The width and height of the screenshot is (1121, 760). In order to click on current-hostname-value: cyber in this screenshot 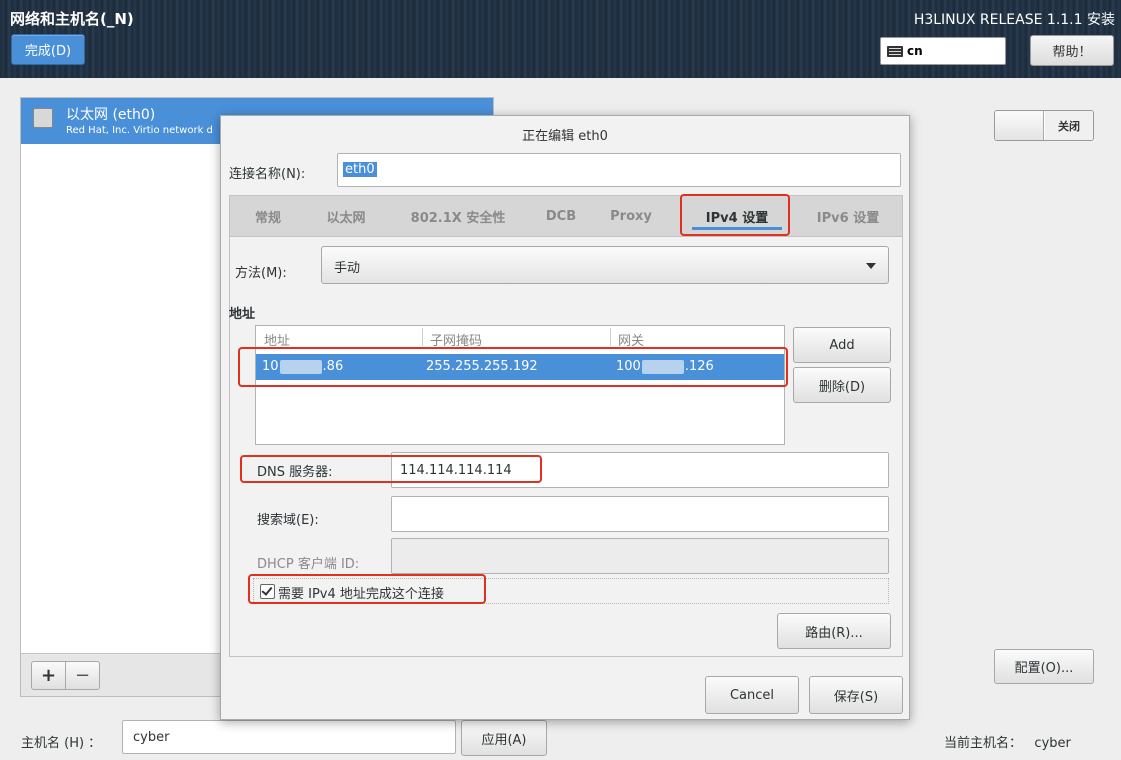, I will do `click(1052, 743)`.